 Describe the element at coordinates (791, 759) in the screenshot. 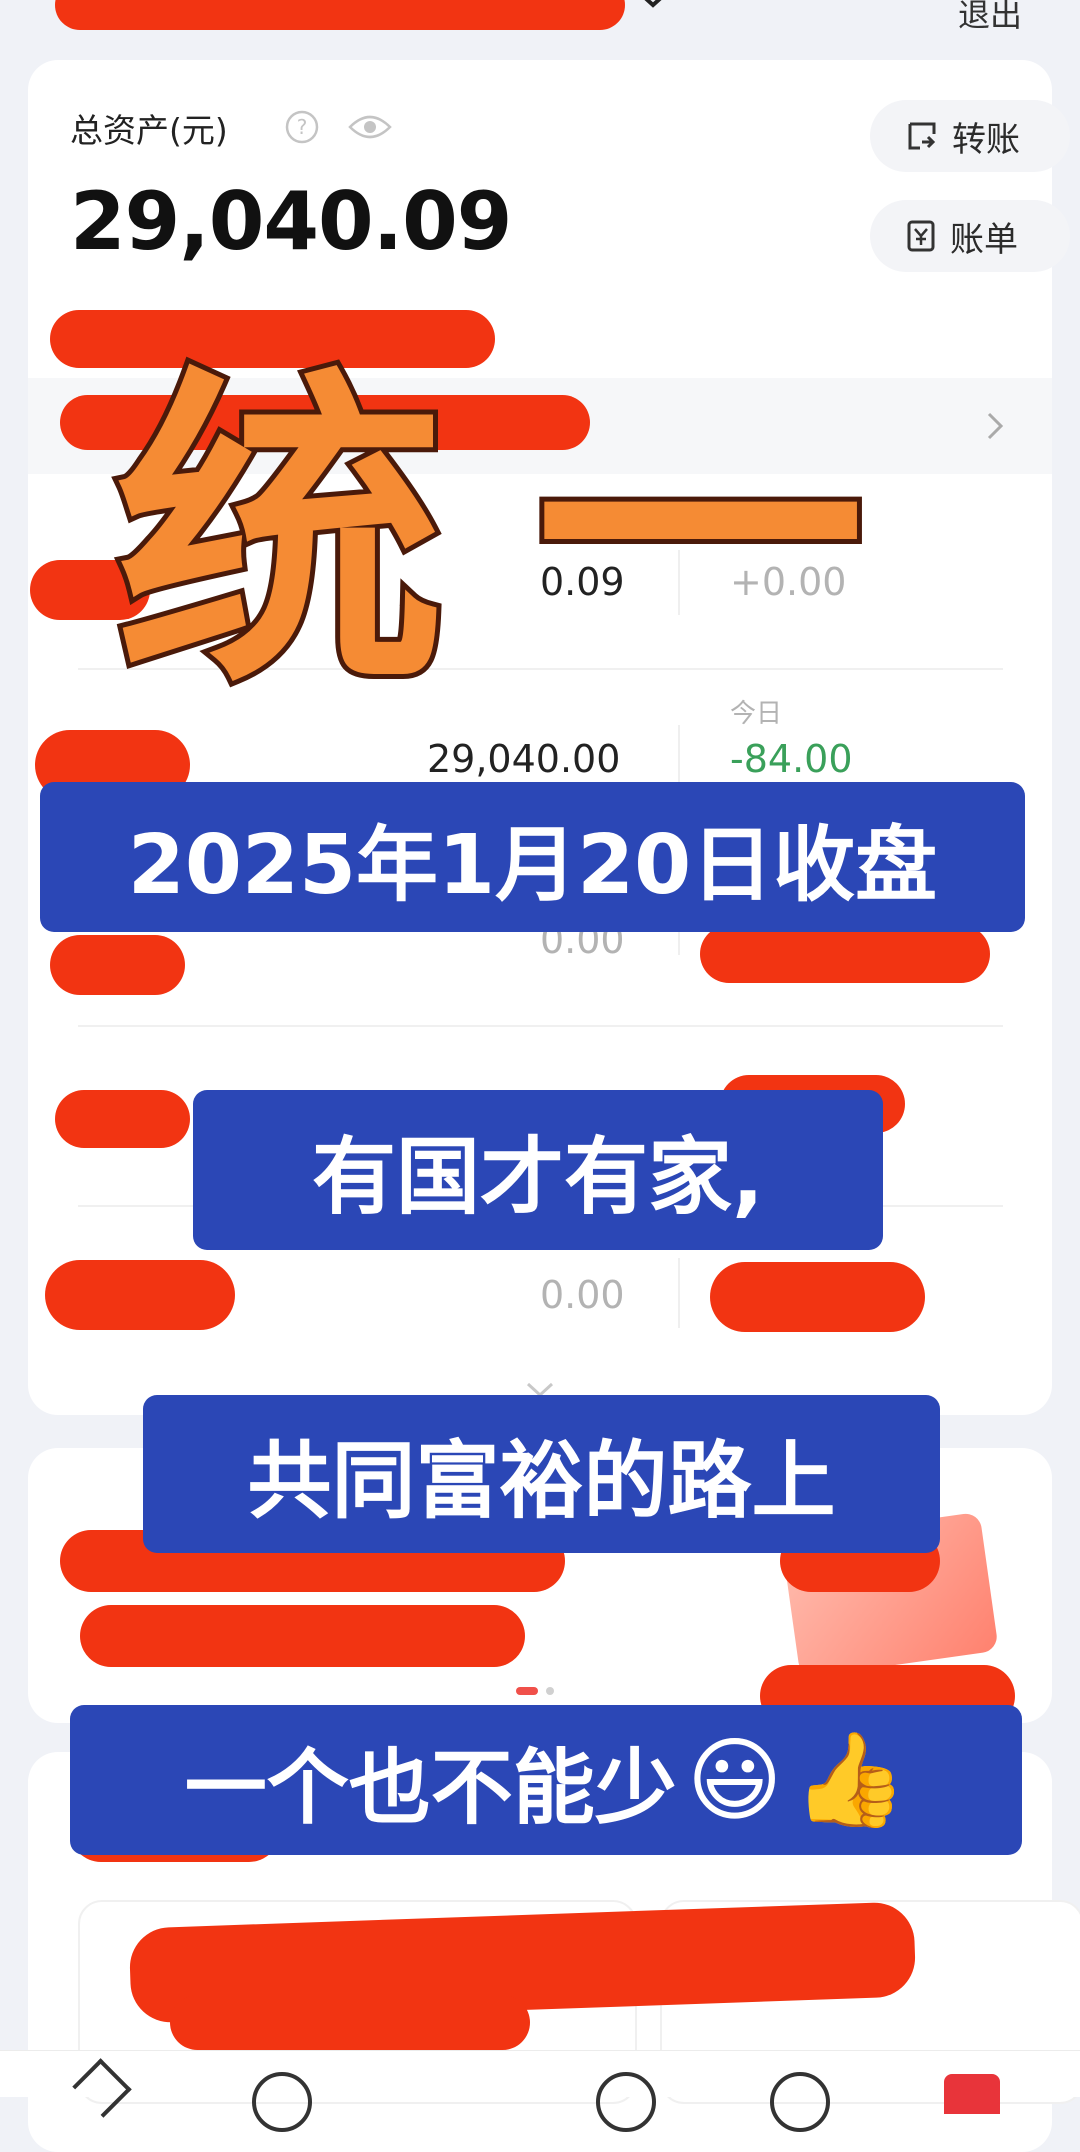

I see `row-2-change: -84.00` at that location.